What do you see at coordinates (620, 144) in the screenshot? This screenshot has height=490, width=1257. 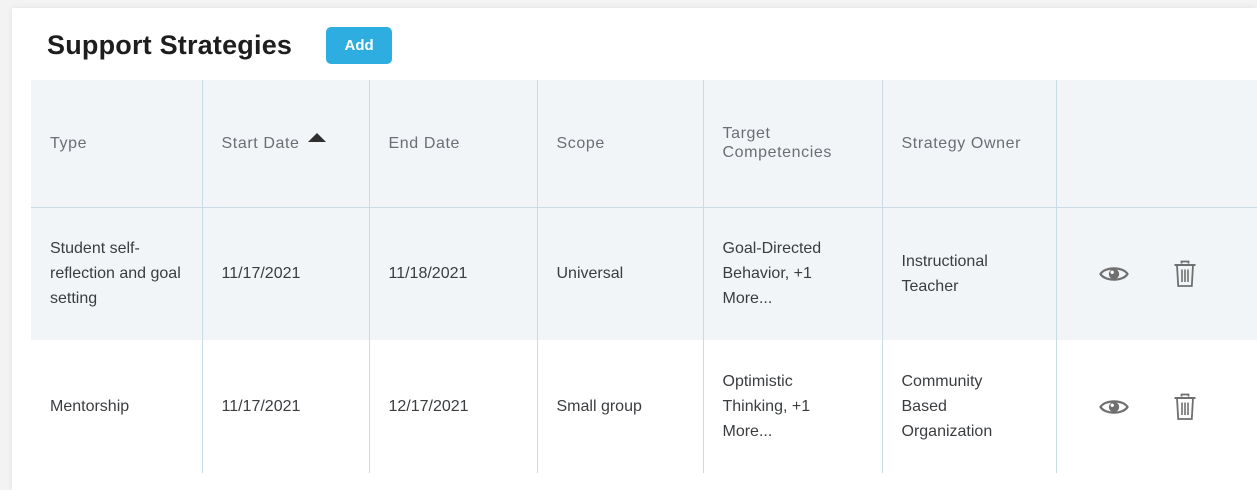 I see `column-header-scope: Scope` at bounding box center [620, 144].